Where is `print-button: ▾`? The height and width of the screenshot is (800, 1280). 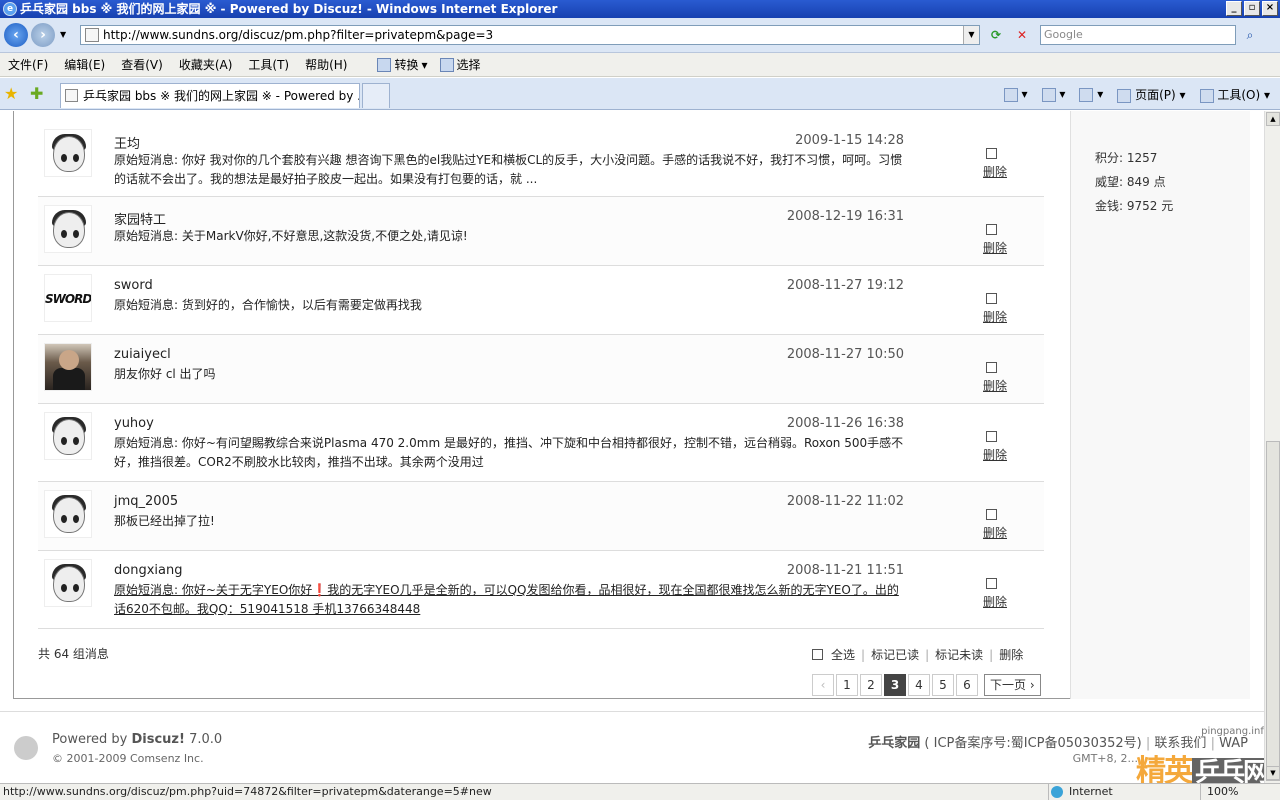 print-button: ▾ is located at coordinates (1091, 94).